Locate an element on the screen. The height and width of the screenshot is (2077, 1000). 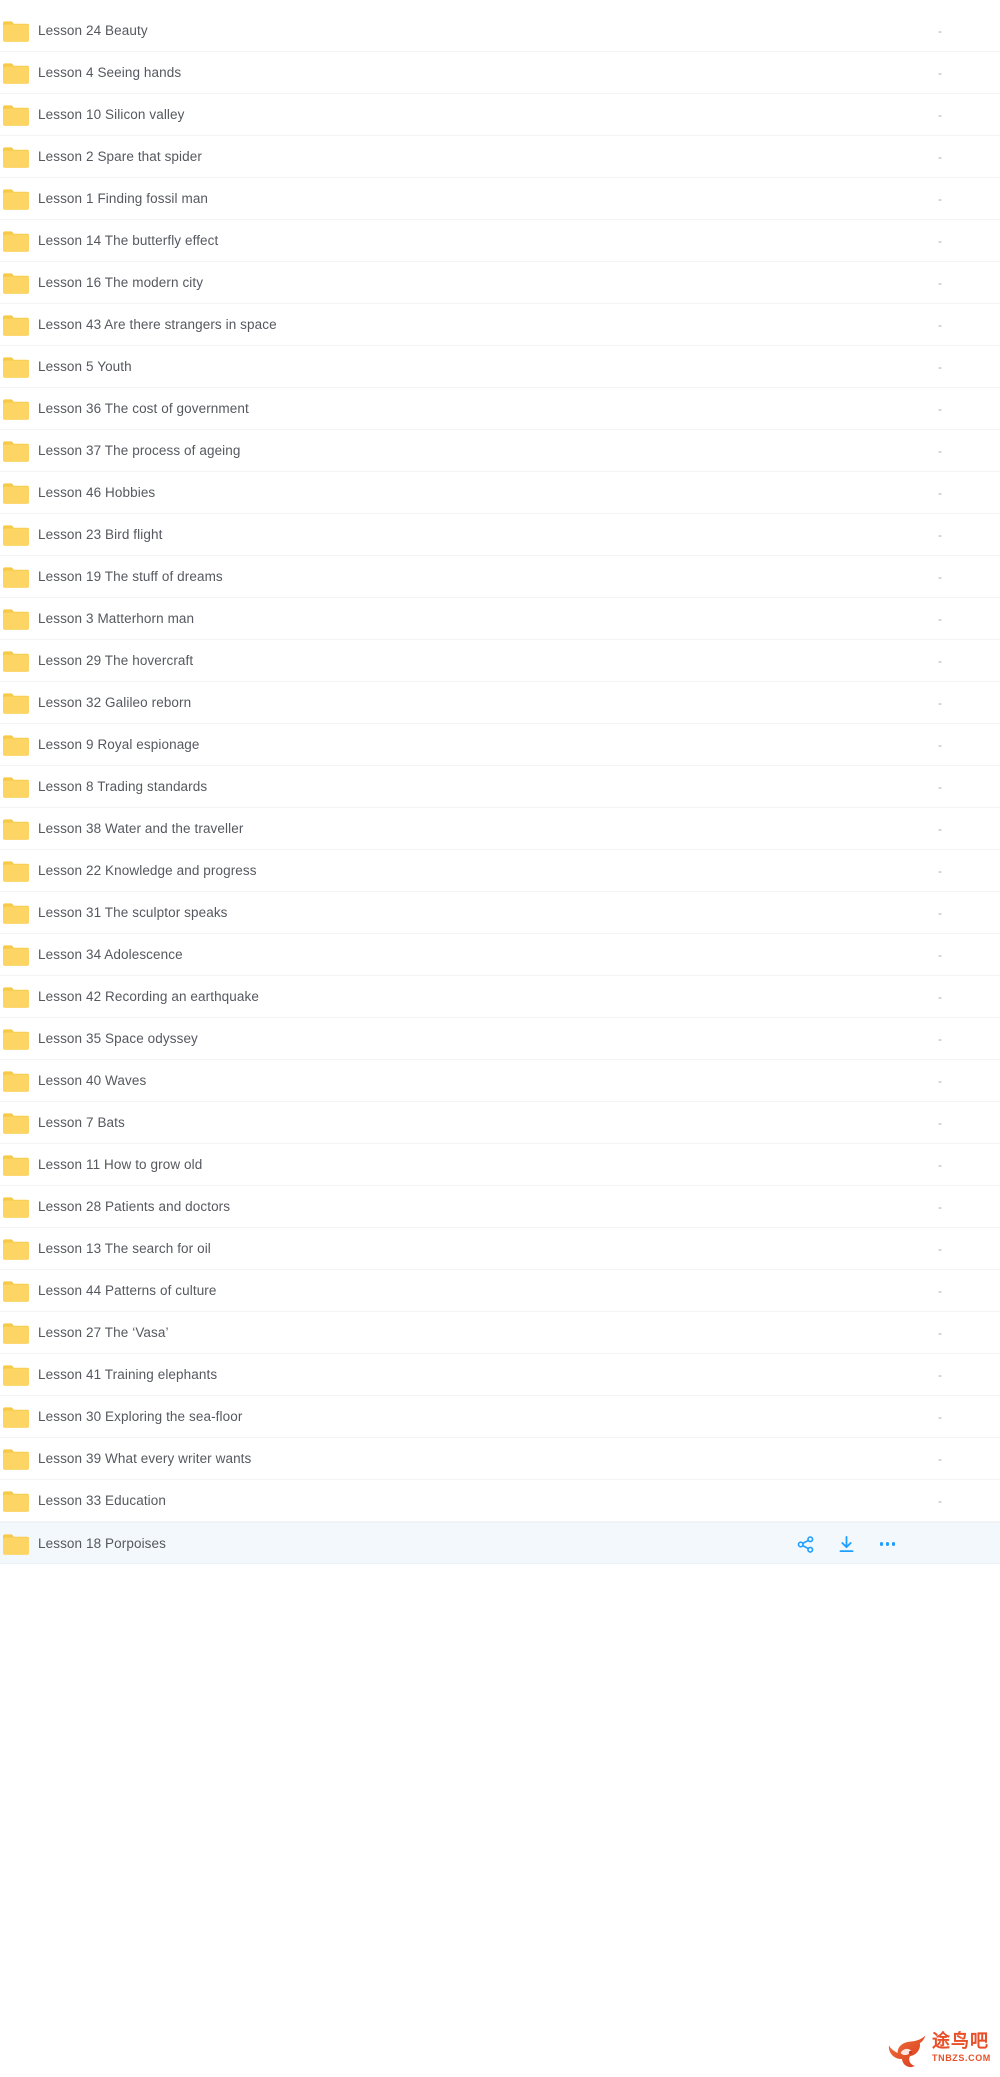
file-row: Lesson 37 The process of ageing - is located at coordinates (500, 451).